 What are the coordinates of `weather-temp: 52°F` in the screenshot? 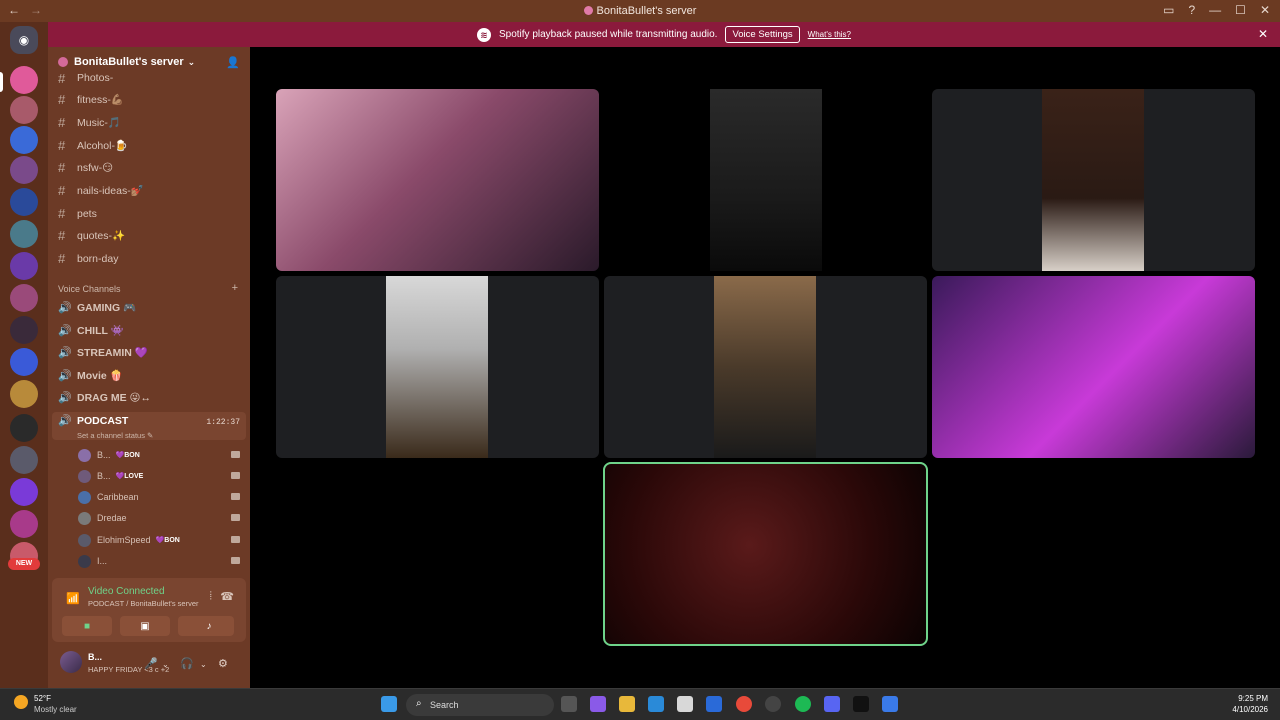 It's located at (42, 698).